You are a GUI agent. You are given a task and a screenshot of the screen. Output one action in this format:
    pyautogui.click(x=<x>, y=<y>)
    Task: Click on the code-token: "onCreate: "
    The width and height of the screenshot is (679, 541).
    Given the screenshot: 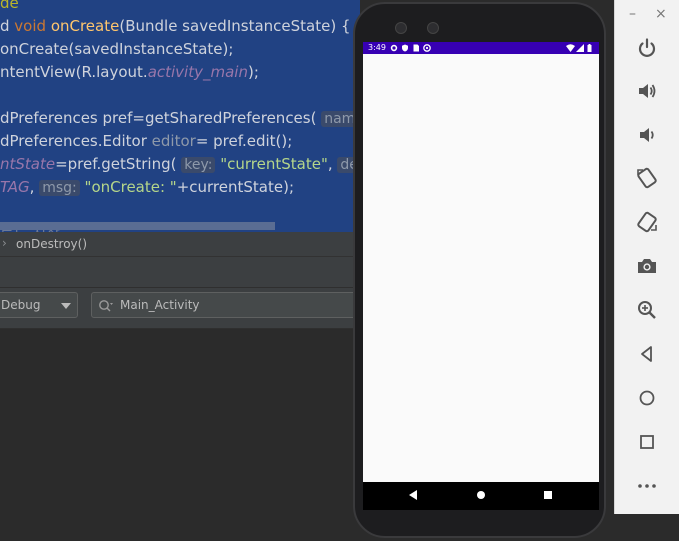 What is the action you would take?
    pyautogui.click(x=130, y=187)
    